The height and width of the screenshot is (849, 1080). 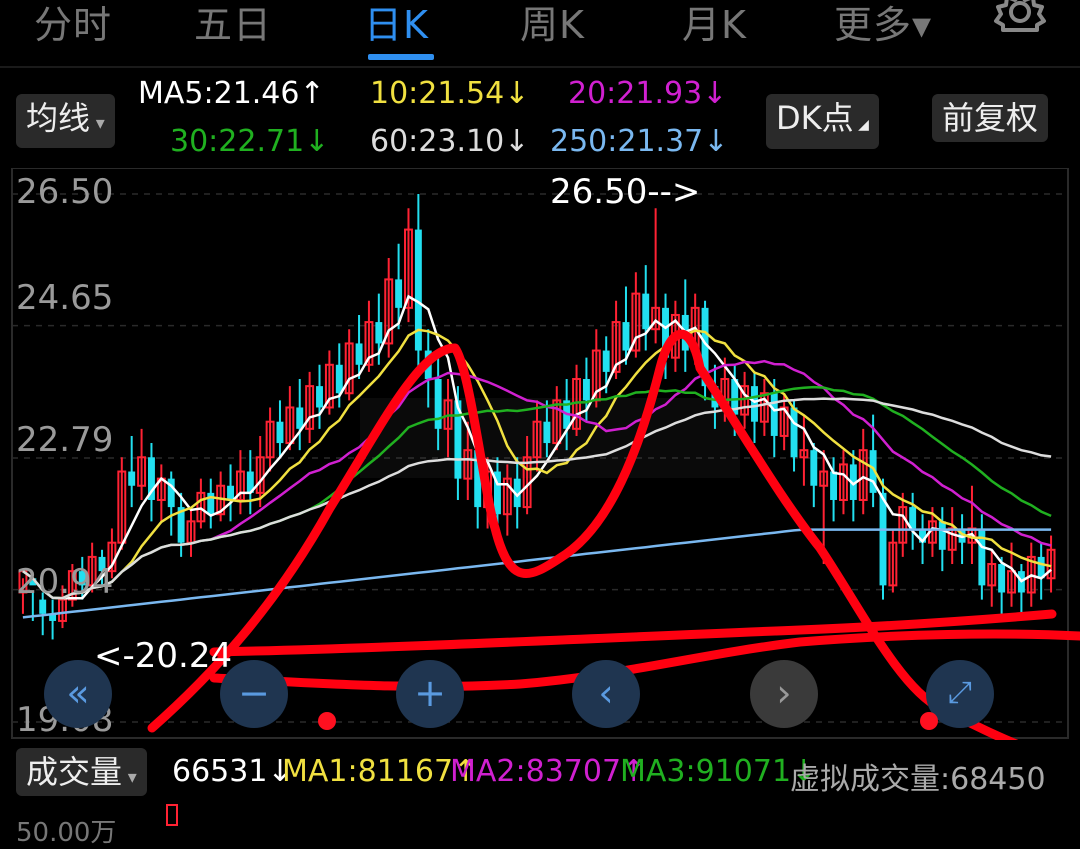 What do you see at coordinates (861, 125) in the screenshot?
I see `corner-triangle-icon: ◢` at bounding box center [861, 125].